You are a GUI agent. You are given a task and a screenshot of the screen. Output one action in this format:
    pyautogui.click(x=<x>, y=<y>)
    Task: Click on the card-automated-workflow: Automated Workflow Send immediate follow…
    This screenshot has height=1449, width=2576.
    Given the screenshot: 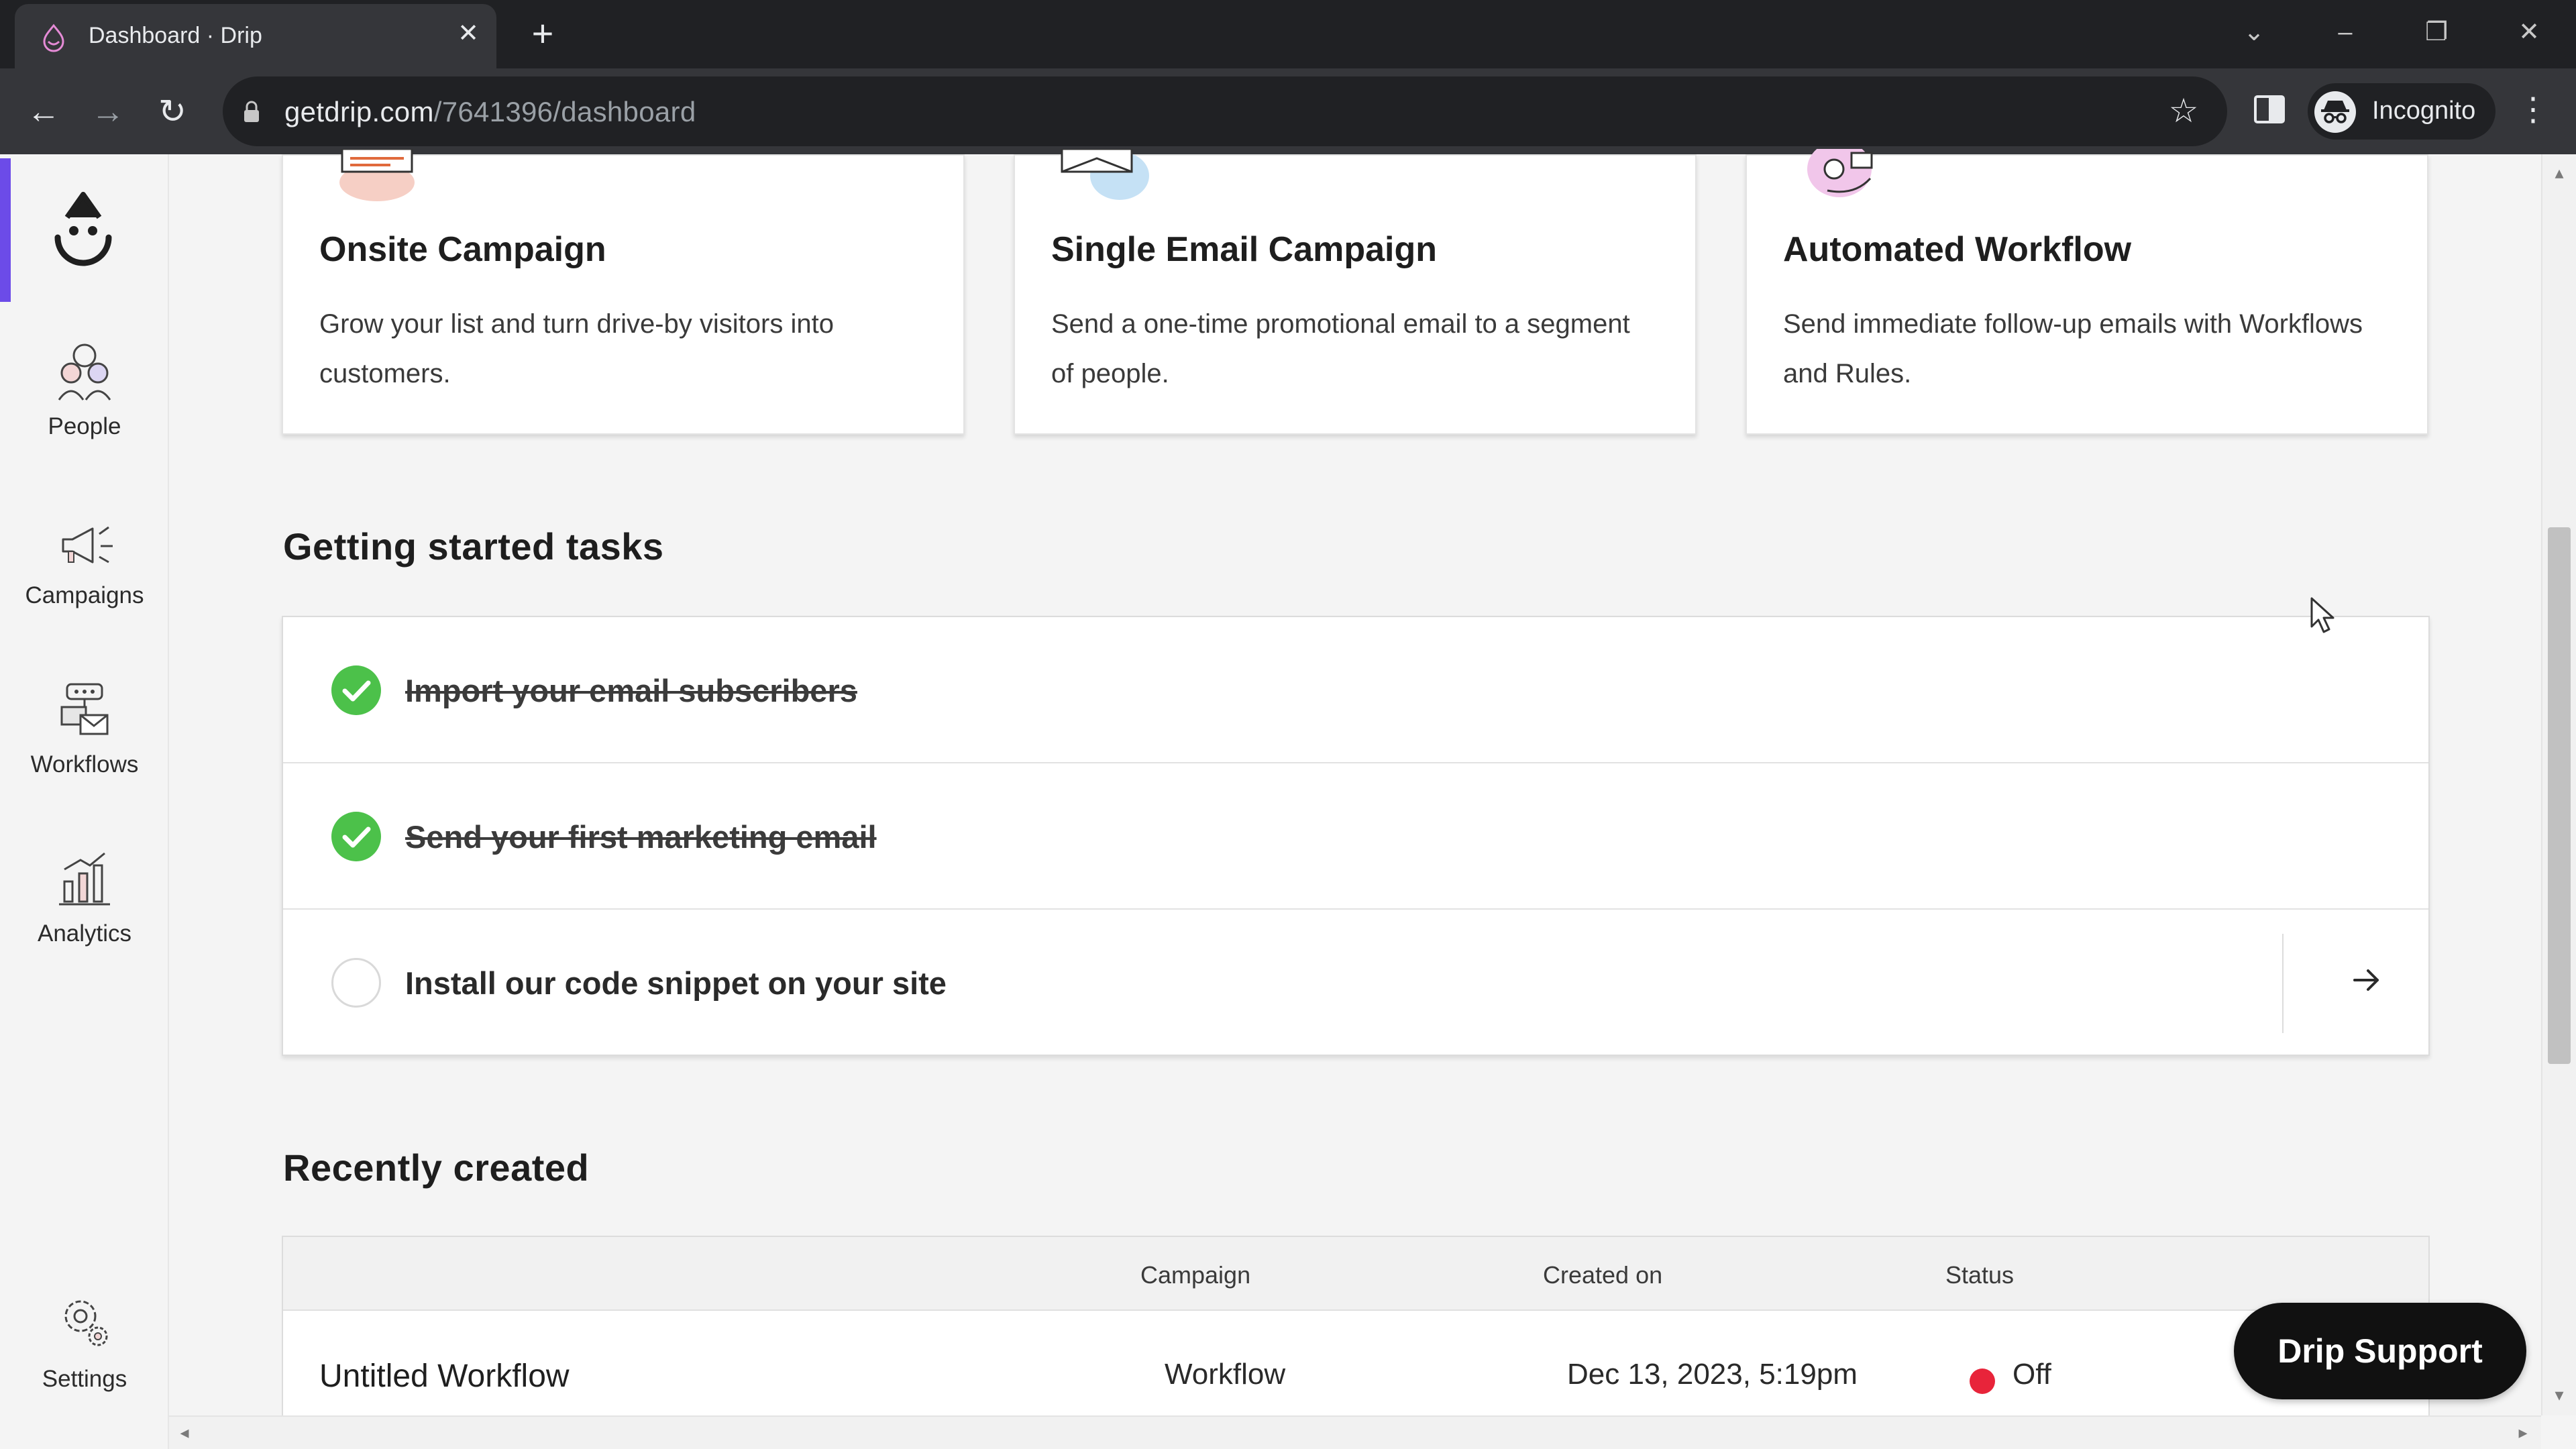 What is the action you would take?
    pyautogui.click(x=2087, y=292)
    